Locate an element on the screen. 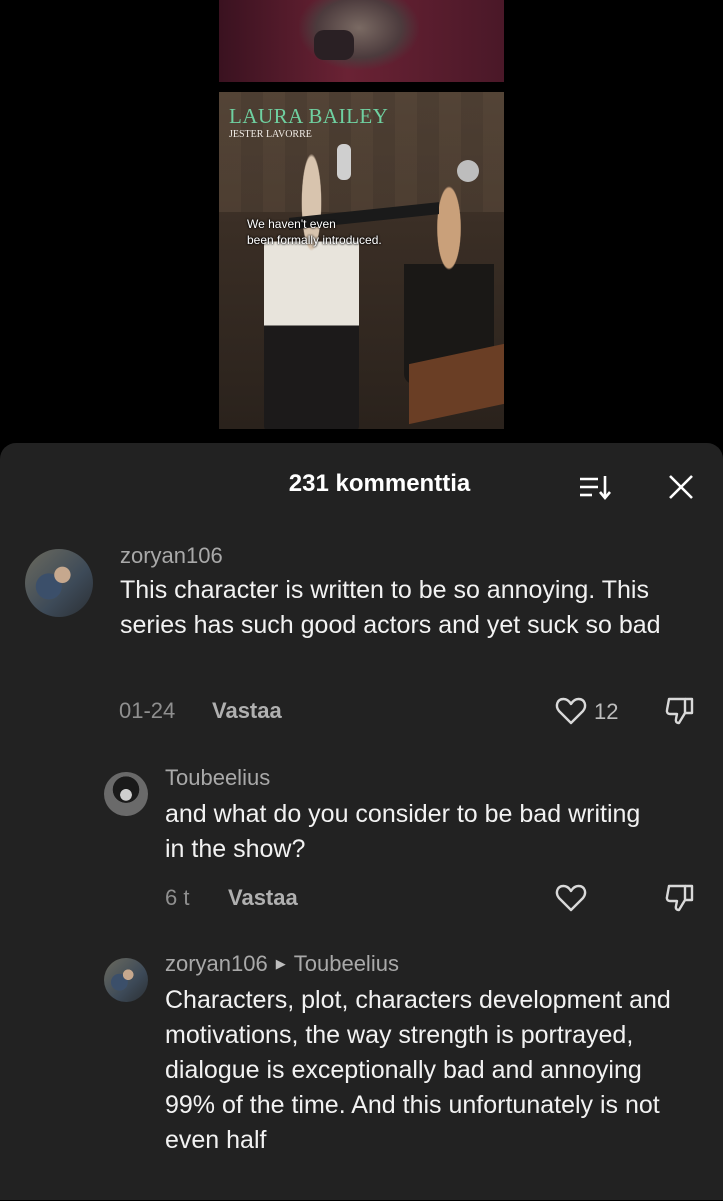  username-text: zoryan106 is located at coordinates (216, 963).